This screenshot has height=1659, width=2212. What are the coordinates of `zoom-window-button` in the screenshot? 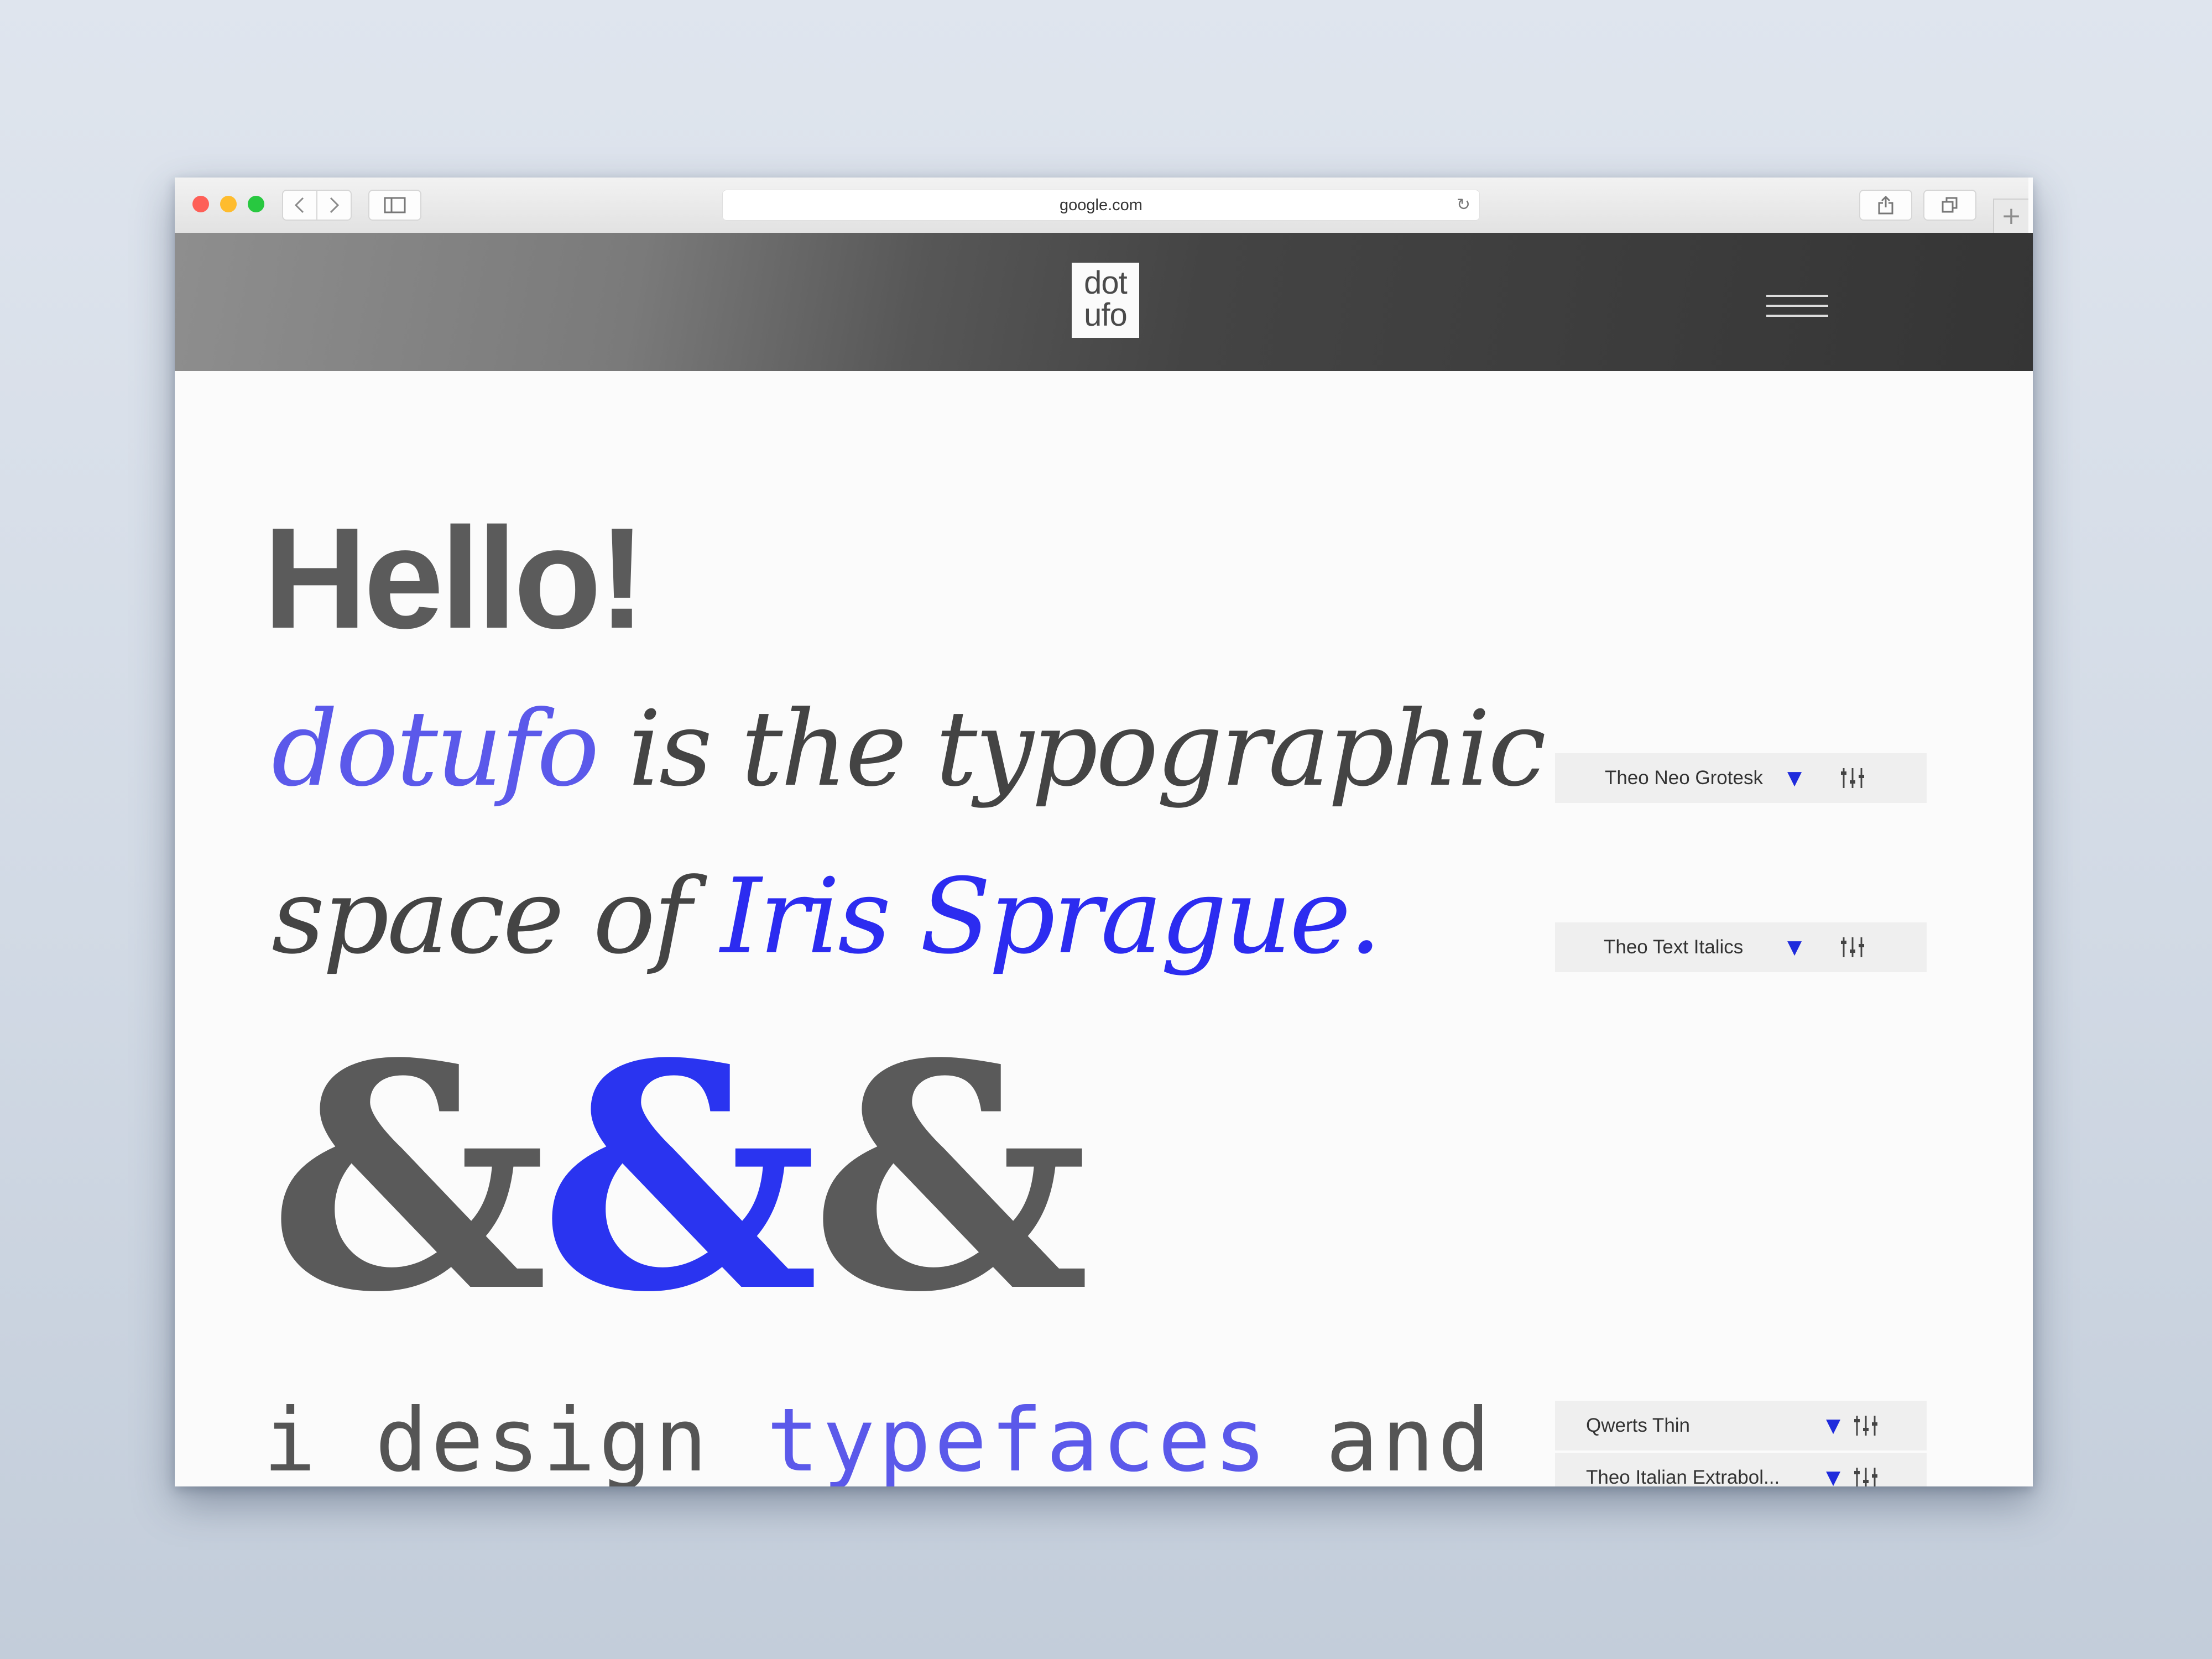 It's located at (256, 204).